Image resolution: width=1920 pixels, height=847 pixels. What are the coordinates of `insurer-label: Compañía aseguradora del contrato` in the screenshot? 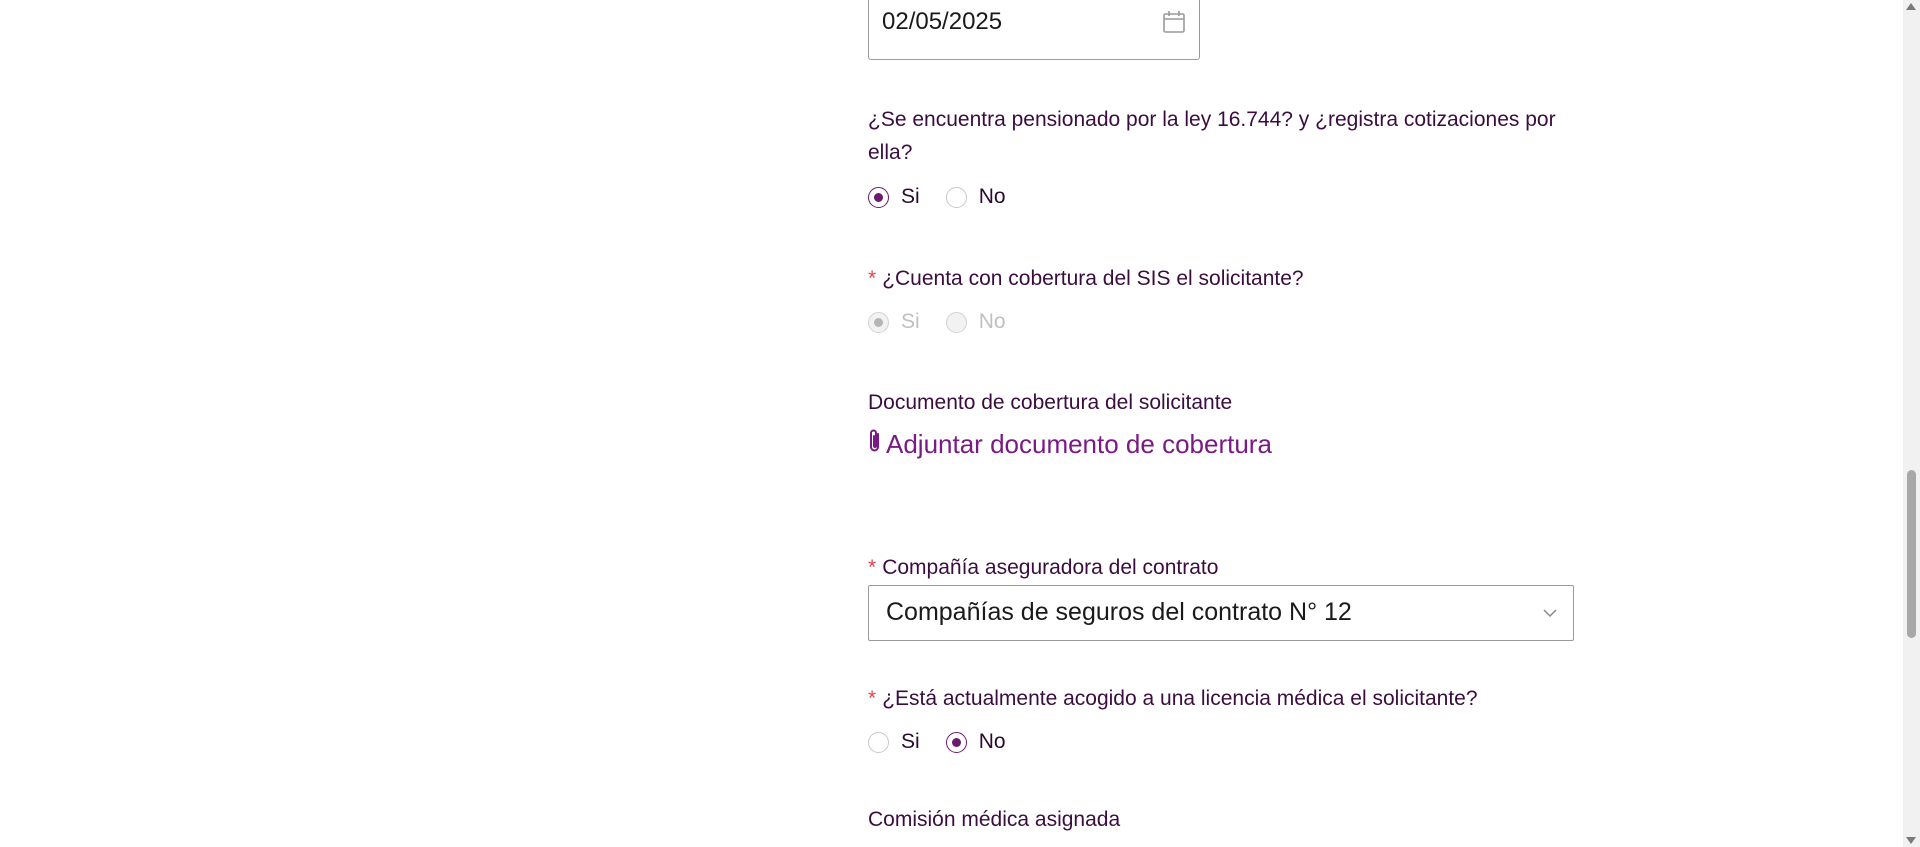 It's located at (1050, 567).